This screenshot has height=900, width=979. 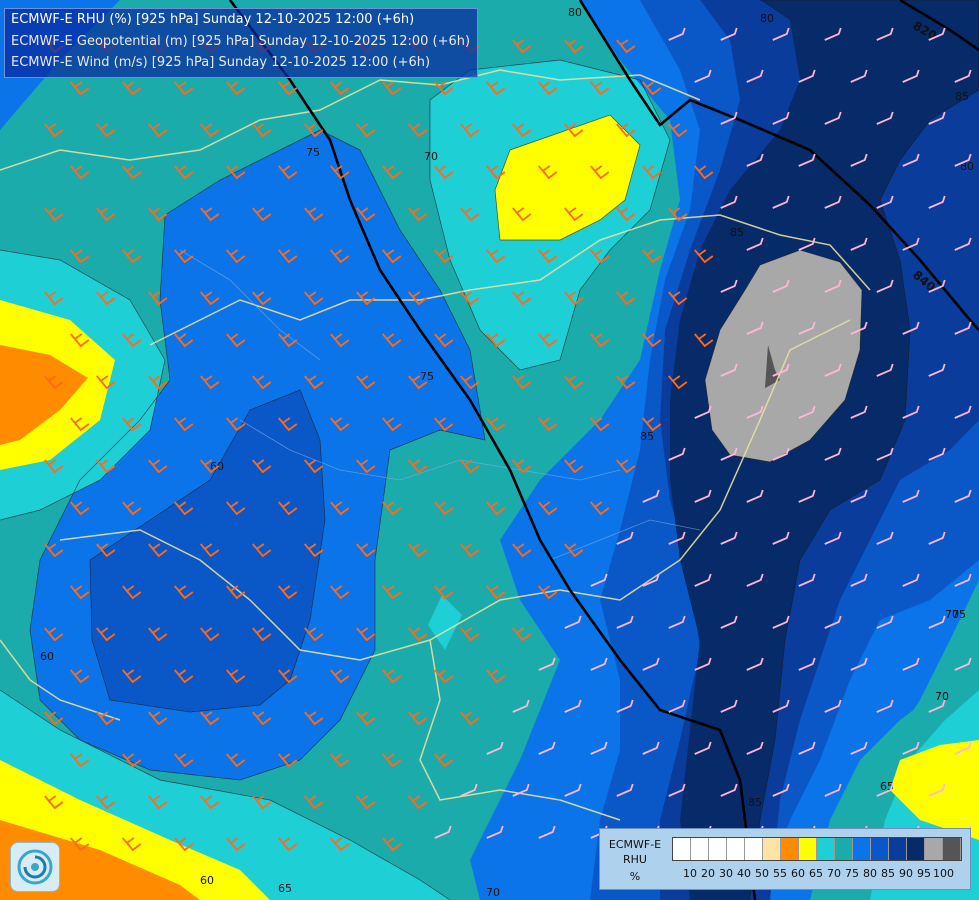 What do you see at coordinates (834, 873) in the screenshot?
I see `legend-tick: 70` at bounding box center [834, 873].